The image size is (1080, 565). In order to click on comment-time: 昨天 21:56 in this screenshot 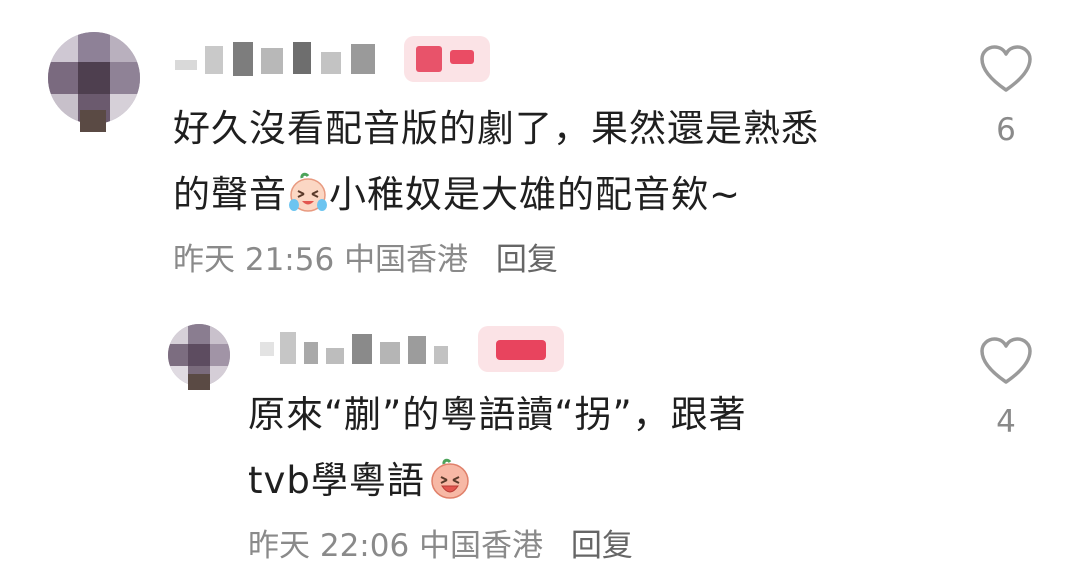, I will do `click(254, 260)`.